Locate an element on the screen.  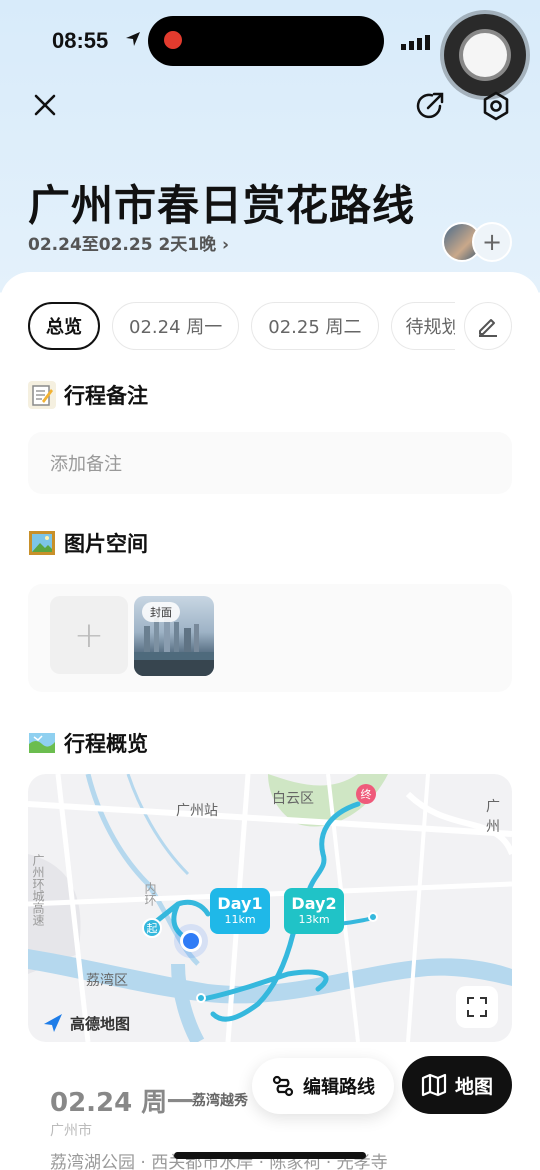
cover-photo: 封面 is located at coordinates (174, 636).